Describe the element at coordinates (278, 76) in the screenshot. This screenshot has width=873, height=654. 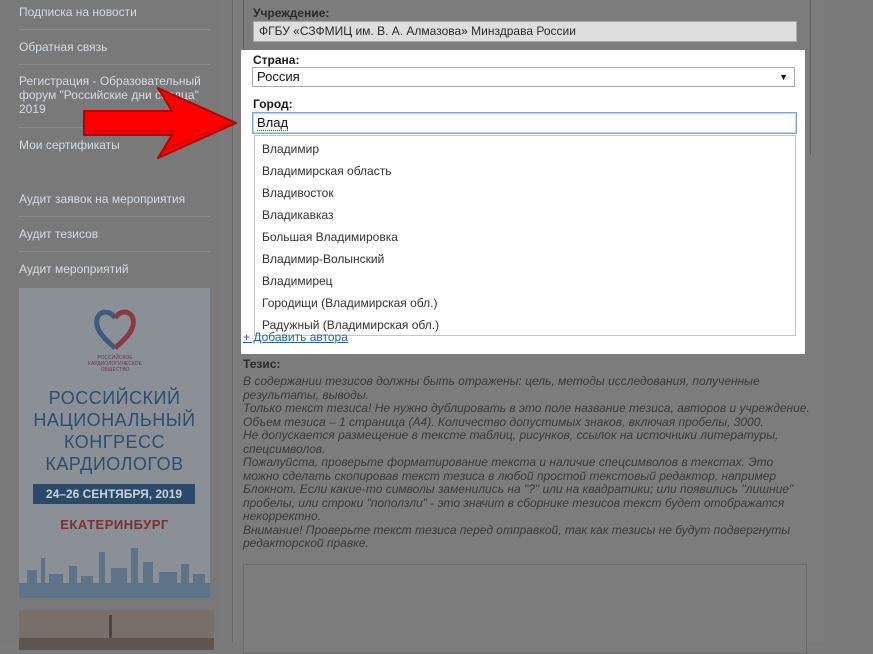
I see `country-select-value: Россия` at that location.